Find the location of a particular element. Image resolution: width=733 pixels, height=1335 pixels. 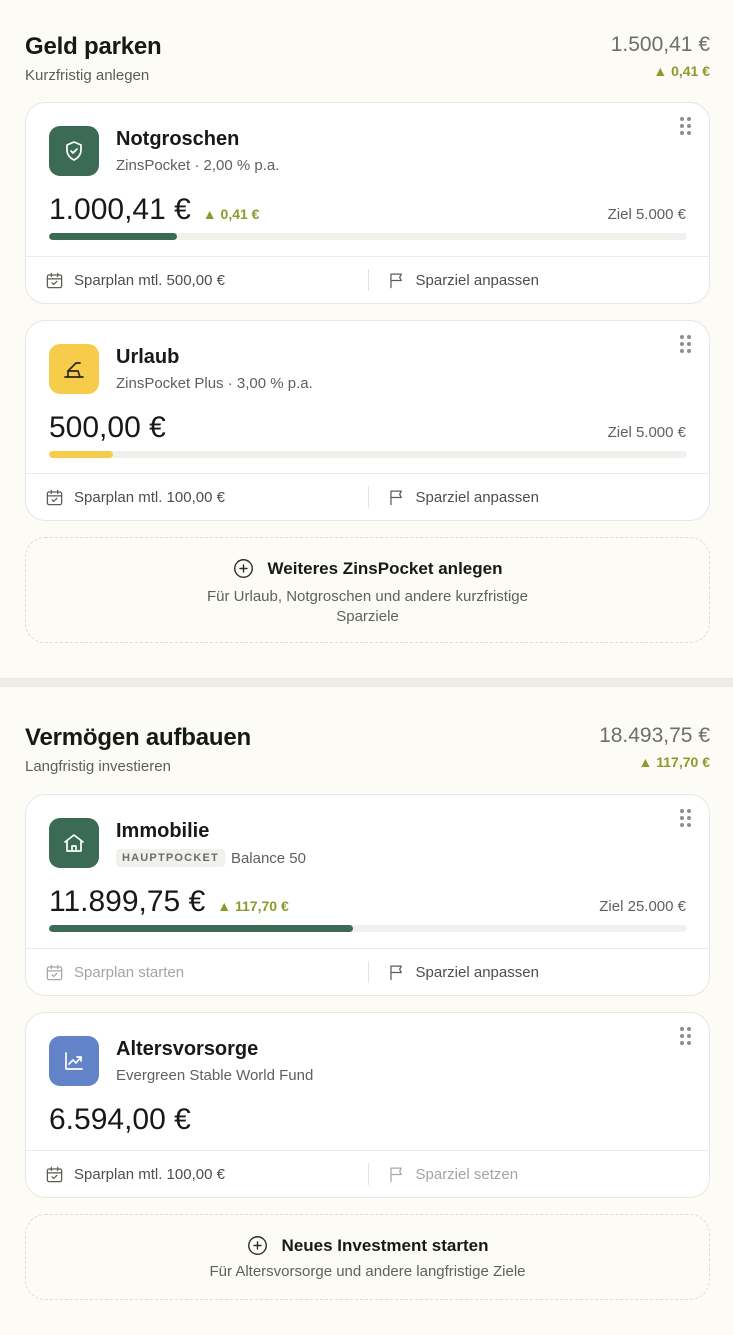

savings-plan-button: Sparplan mtl. 500,00 € is located at coordinates (197, 280).